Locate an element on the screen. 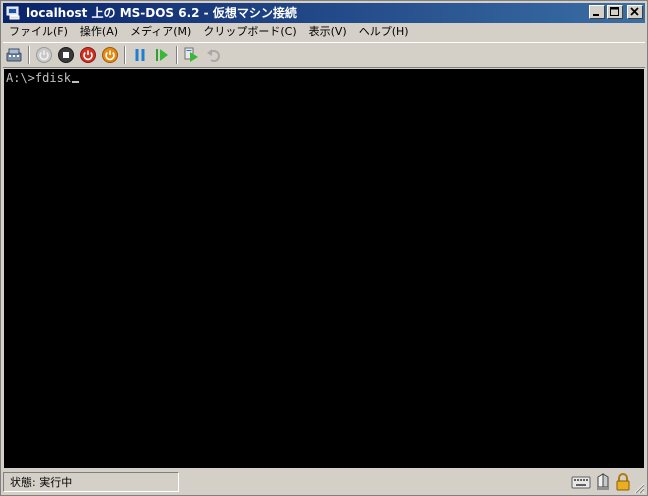  snapshot-icon is located at coordinates (191, 54).